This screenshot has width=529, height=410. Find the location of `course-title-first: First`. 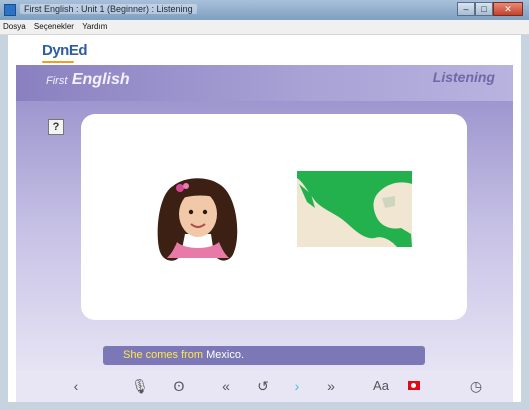

course-title-first: First is located at coordinates (57, 81).